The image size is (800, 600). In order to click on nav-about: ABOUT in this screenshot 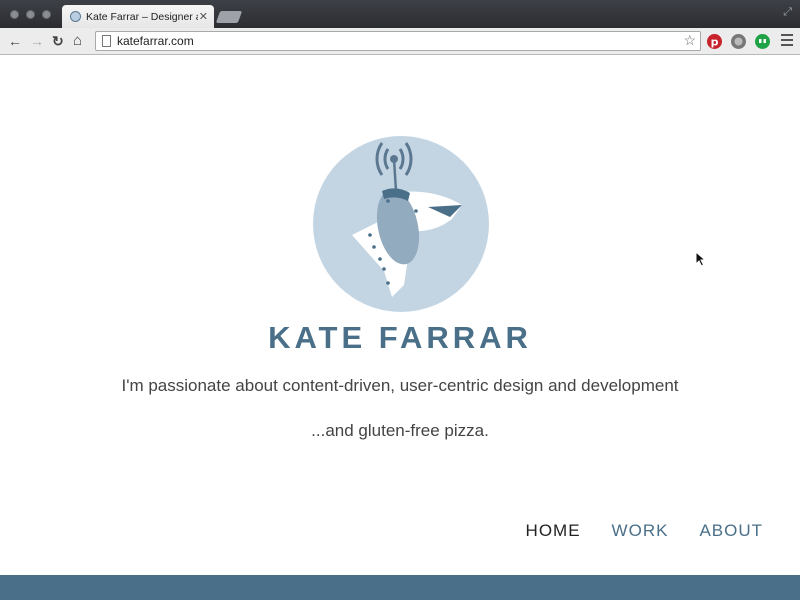, I will do `click(731, 531)`.